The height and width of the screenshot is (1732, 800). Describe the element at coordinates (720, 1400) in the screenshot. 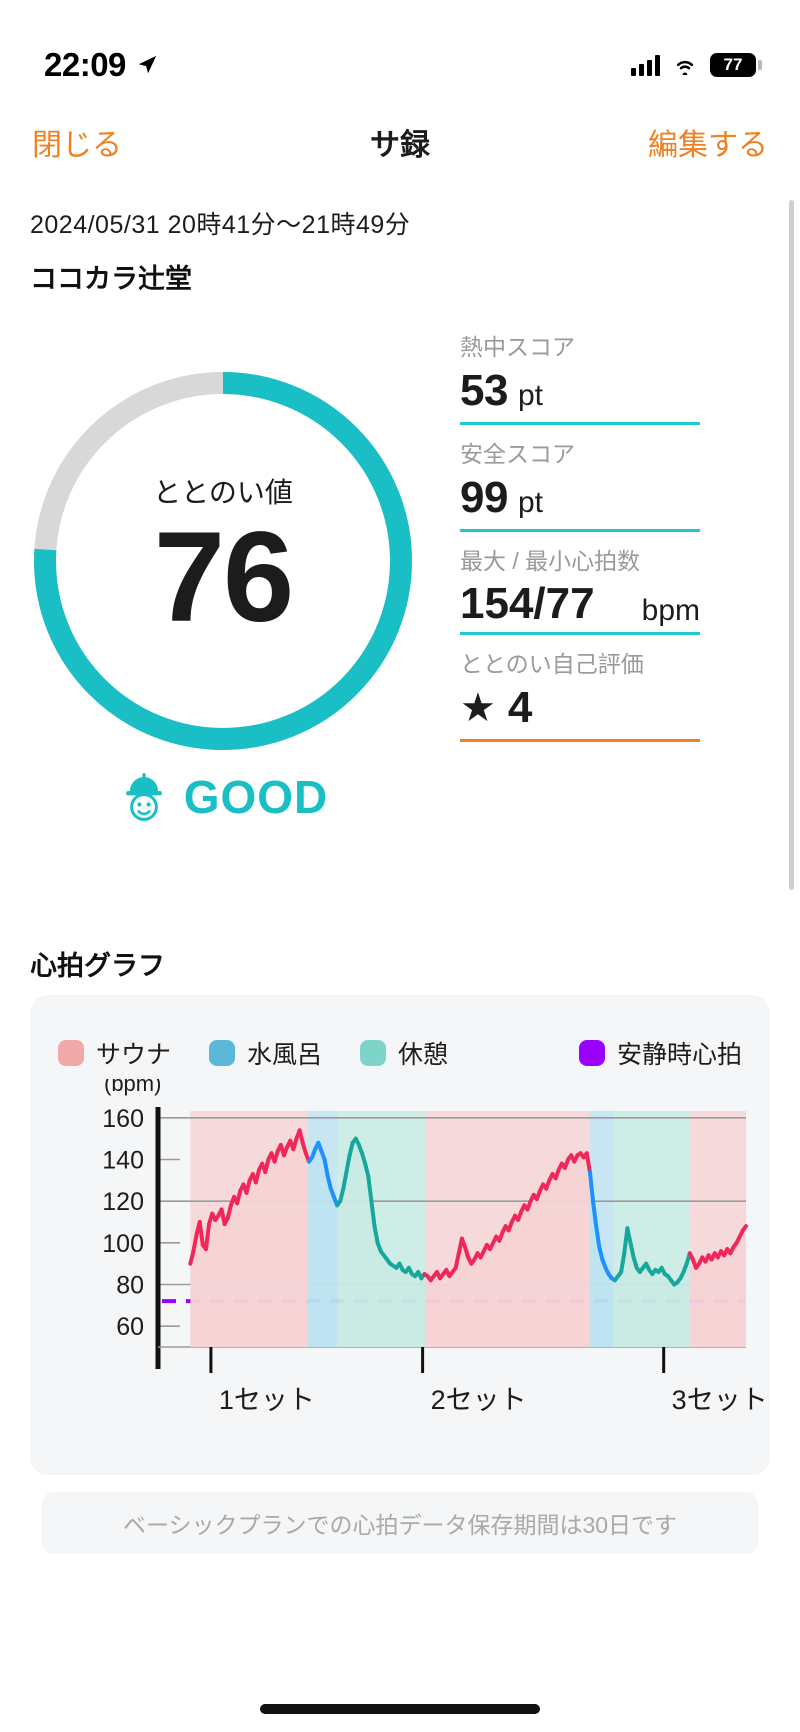

I see `svg-text: 3セット` at that location.